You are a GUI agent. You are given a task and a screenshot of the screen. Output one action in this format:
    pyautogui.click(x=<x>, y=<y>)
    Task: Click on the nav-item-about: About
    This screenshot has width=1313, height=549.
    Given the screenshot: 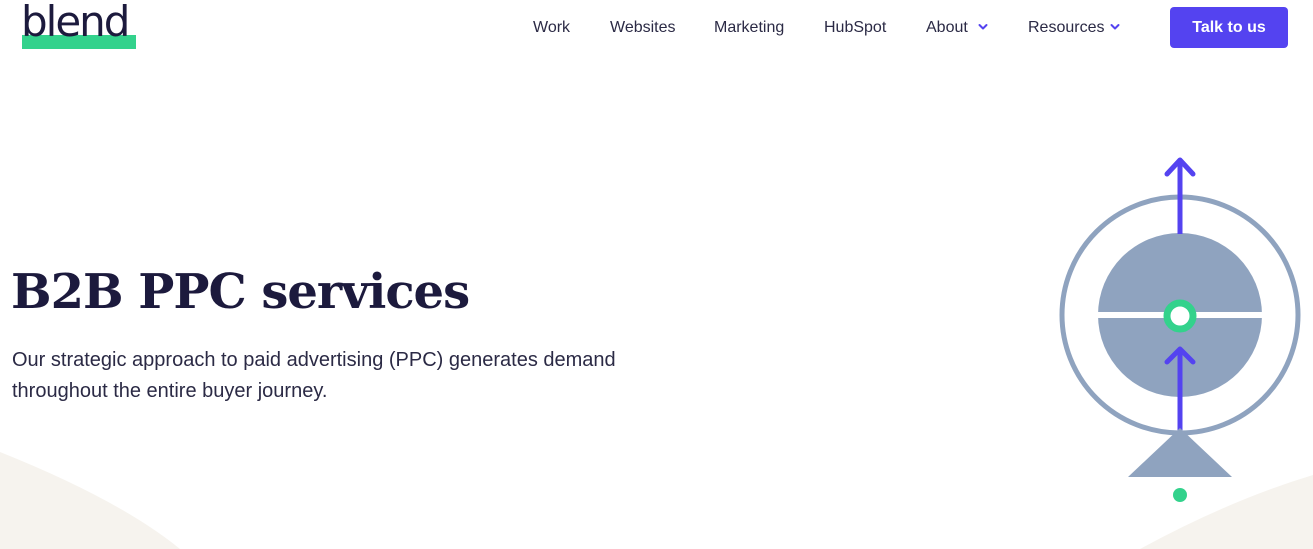 What is the action you would take?
    pyautogui.click(x=947, y=28)
    